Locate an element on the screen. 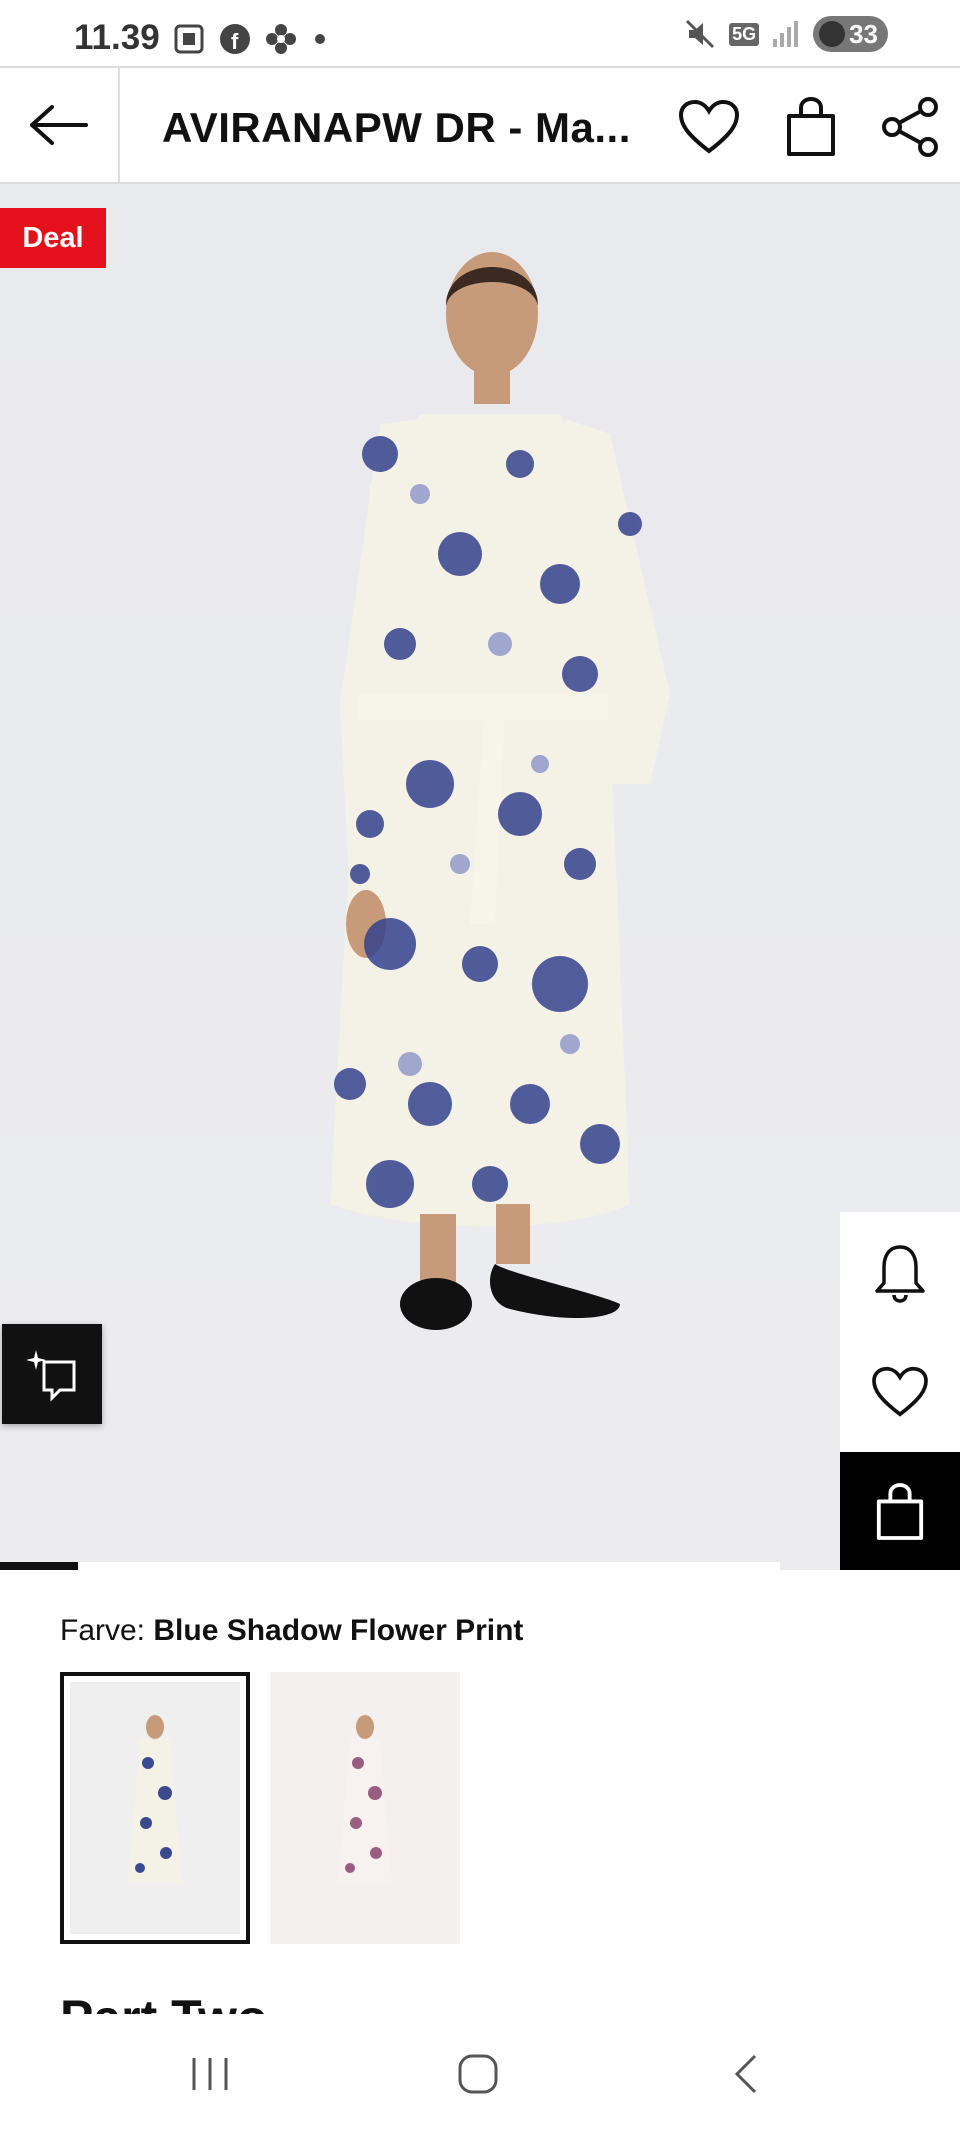  facebook-icon: f is located at coordinates (235, 39).